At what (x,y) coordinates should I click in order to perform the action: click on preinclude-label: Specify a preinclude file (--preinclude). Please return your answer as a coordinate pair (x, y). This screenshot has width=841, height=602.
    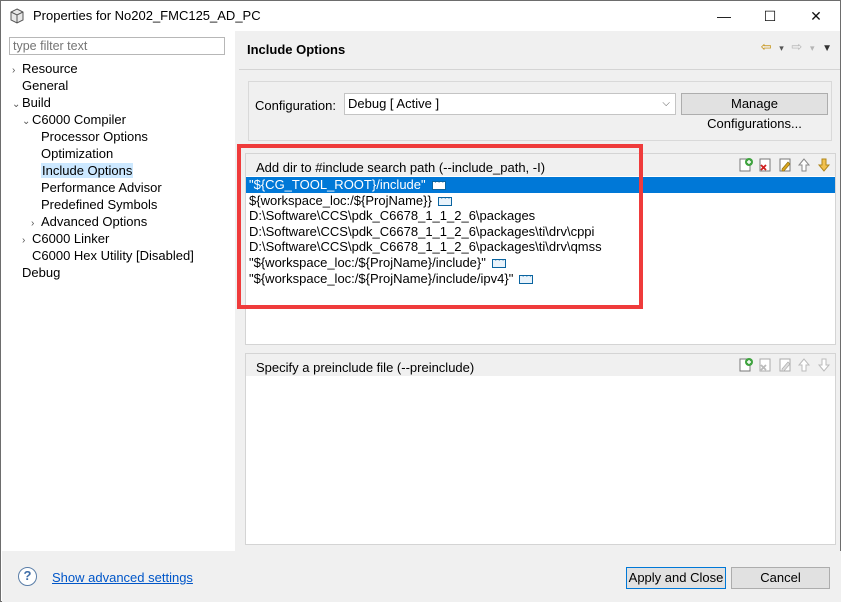
    Looking at the image, I should click on (365, 367).